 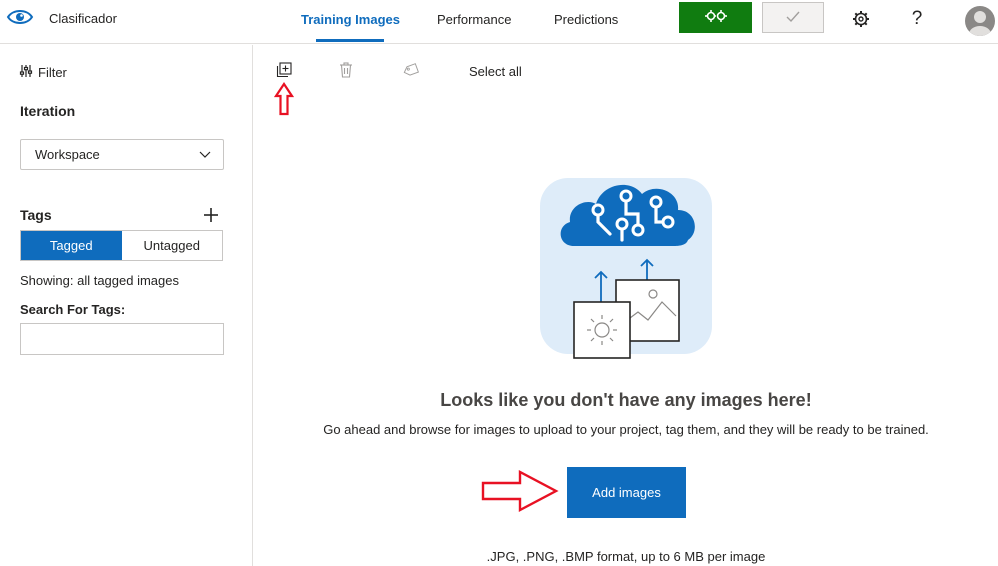 I want to click on eye-icon, so click(x=20, y=17).